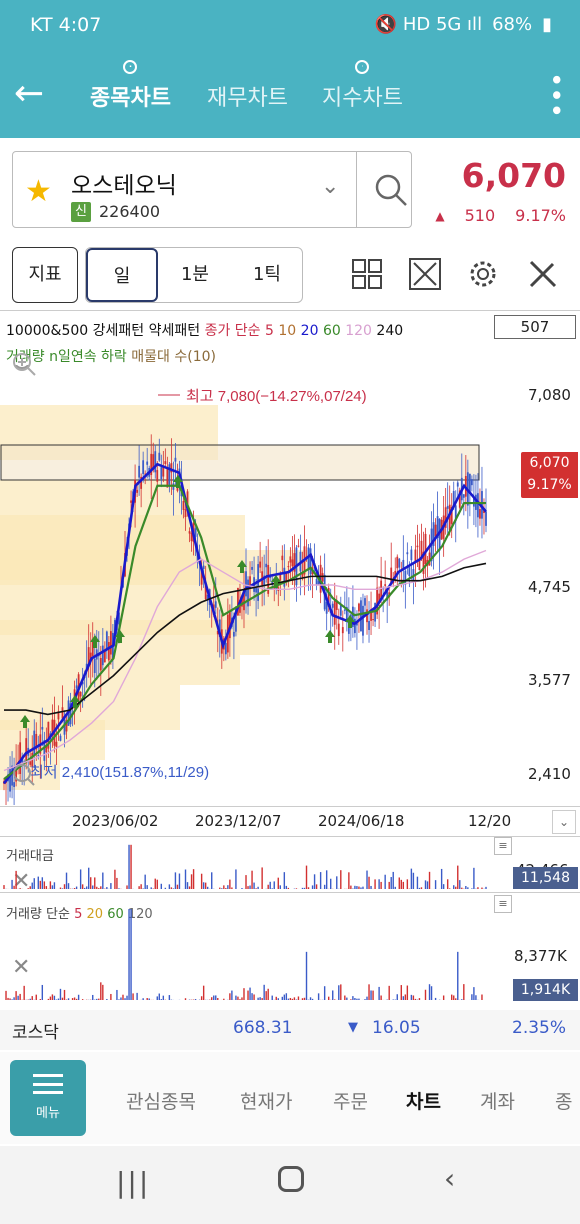 This screenshot has height=1224, width=580. Describe the element at coordinates (423, 1100) in the screenshot. I see `nav-chart: 차트` at that location.